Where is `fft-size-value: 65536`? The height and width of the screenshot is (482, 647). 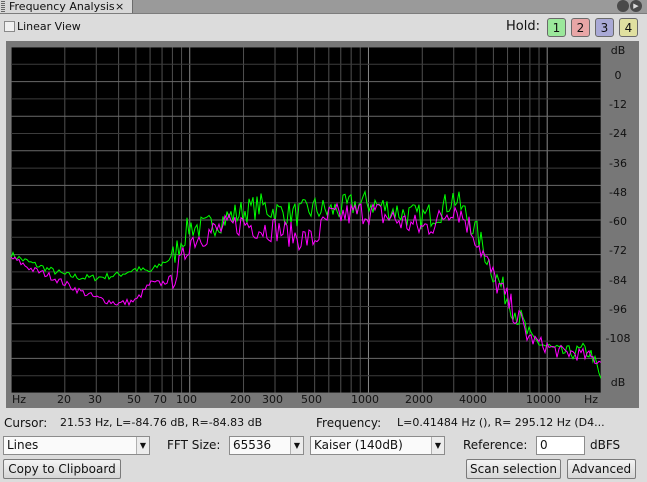 fft-size-value: 65536 is located at coordinates (252, 445).